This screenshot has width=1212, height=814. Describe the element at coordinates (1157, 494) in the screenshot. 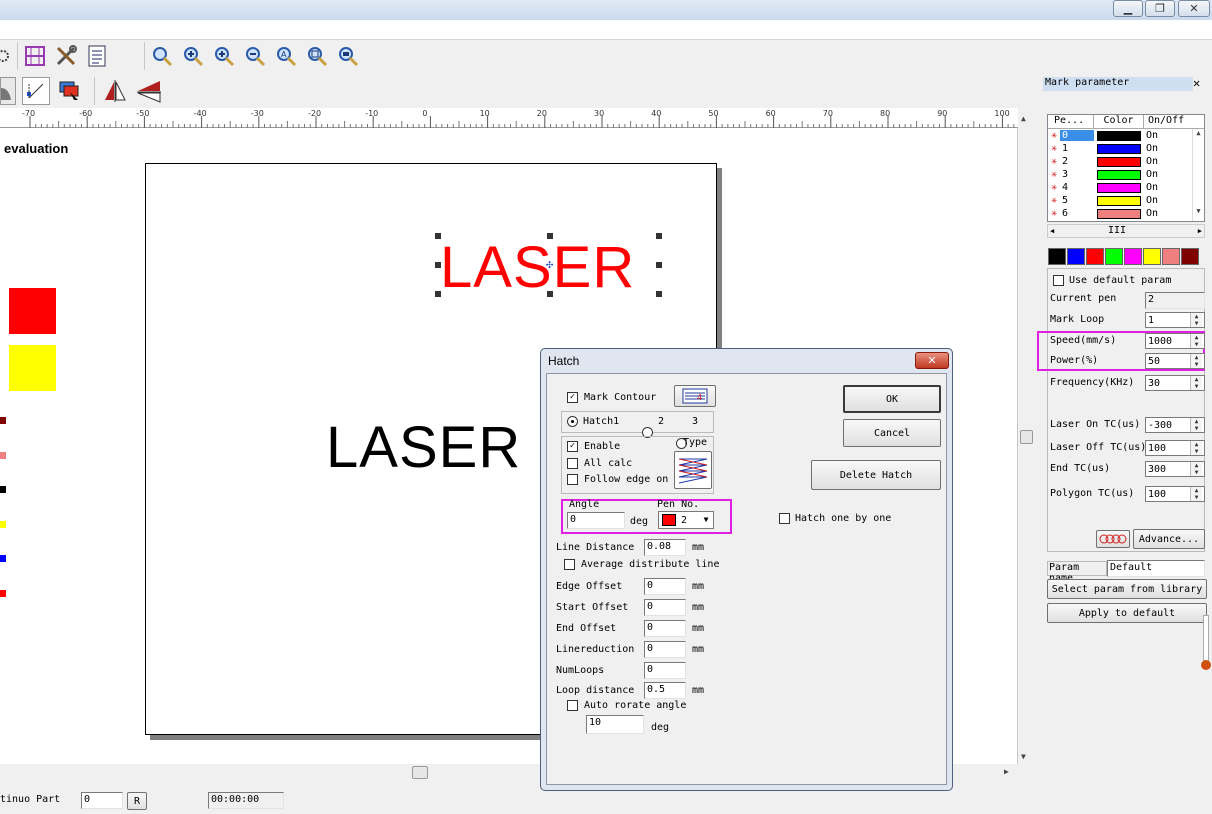

I see `polygon-tc-value: 100` at that location.